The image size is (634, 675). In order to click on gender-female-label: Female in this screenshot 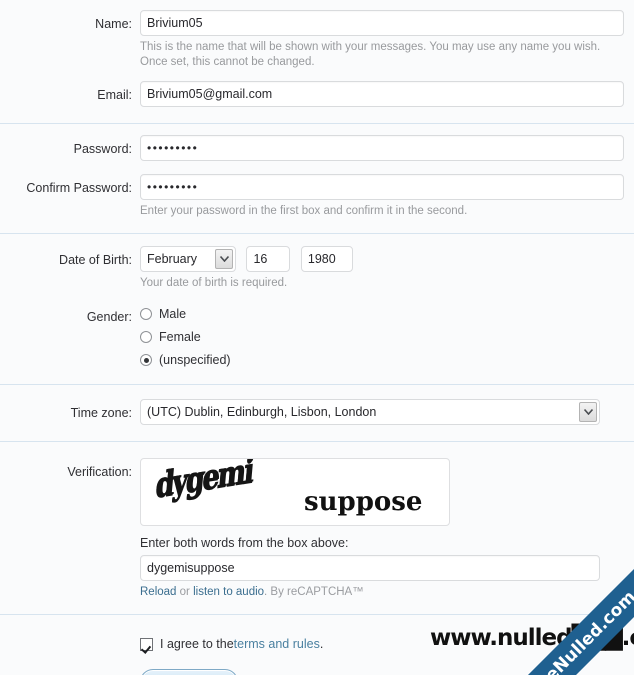, I will do `click(180, 337)`.